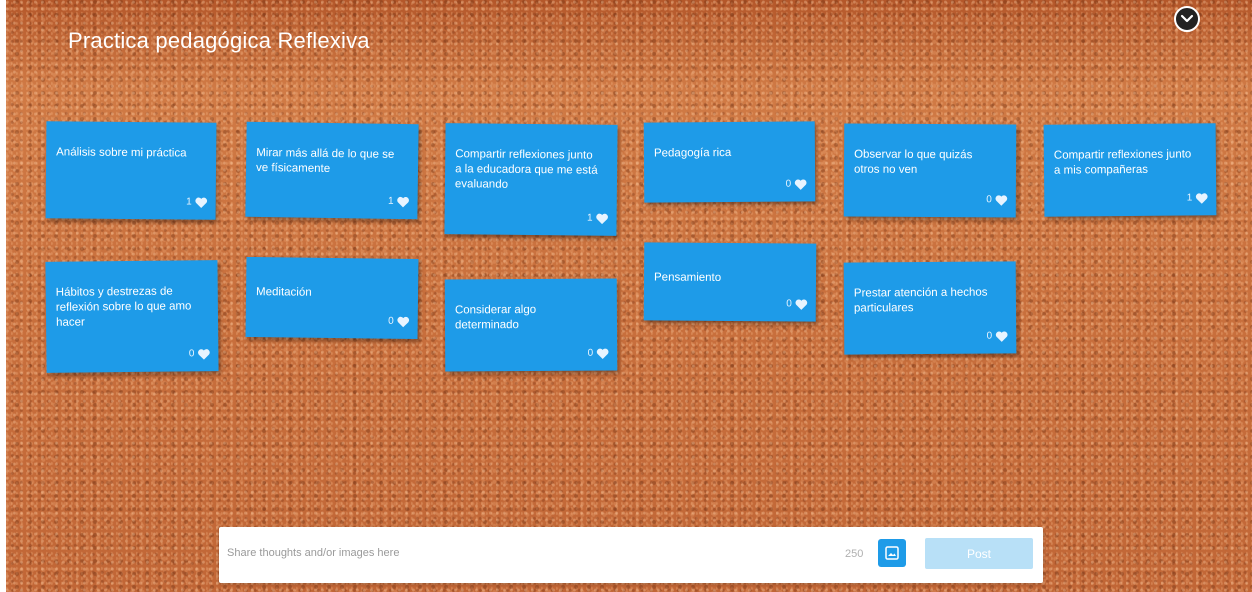 The height and width of the screenshot is (592, 1252). What do you see at coordinates (687, 277) in the screenshot?
I see `note-text: Pensamiento` at bounding box center [687, 277].